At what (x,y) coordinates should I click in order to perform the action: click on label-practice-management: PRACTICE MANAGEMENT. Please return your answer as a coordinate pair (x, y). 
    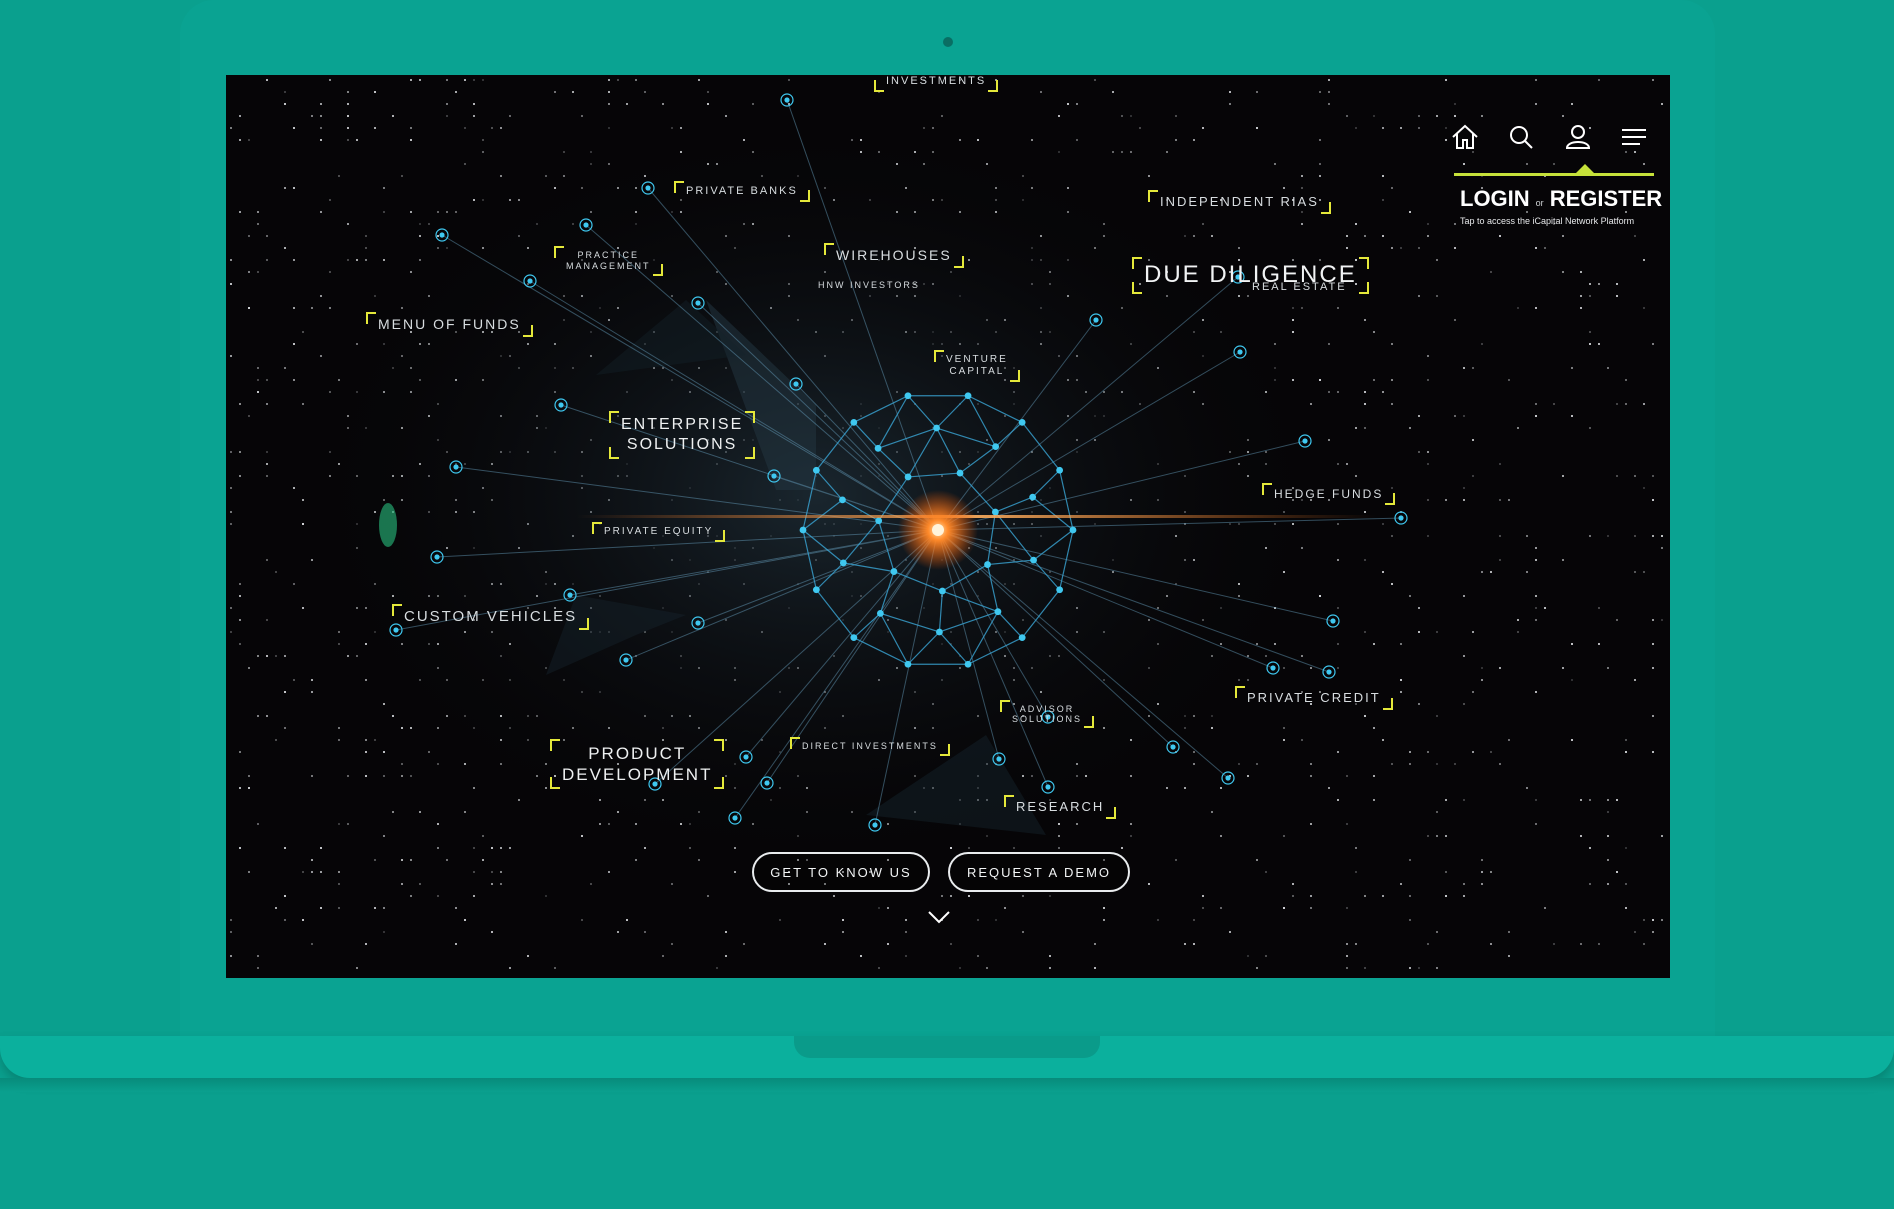
    Looking at the image, I should click on (608, 261).